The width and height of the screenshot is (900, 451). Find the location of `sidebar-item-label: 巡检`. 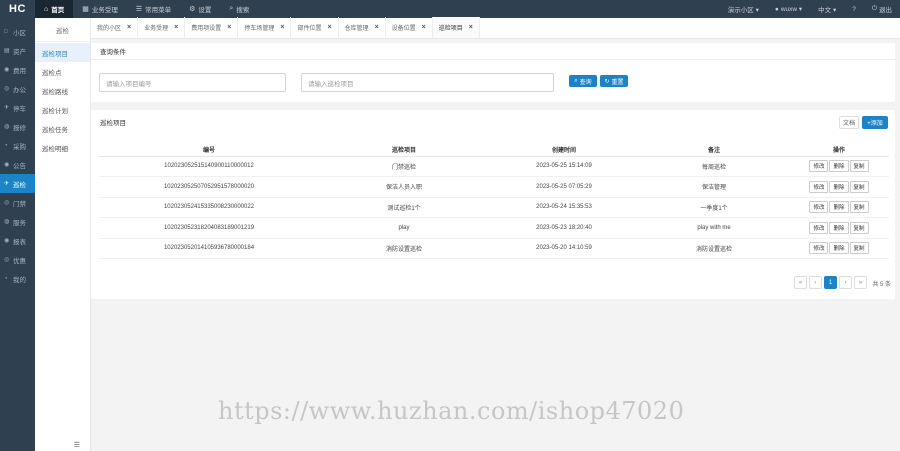

sidebar-item-label: 巡检 is located at coordinates (19, 185).